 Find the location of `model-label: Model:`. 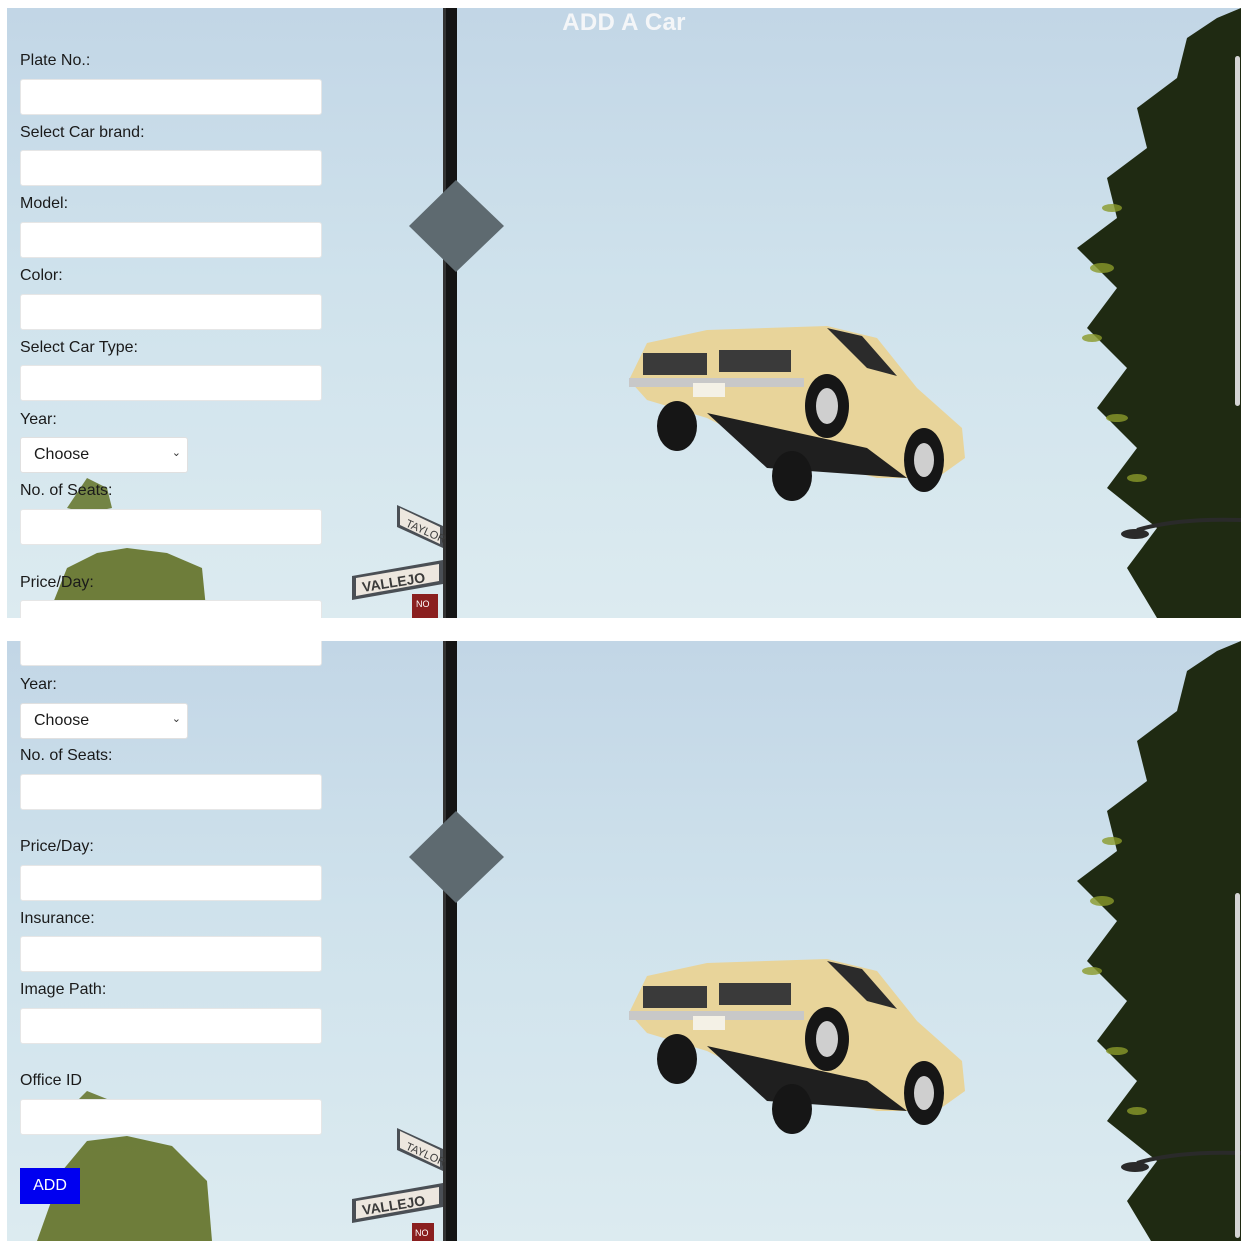

model-label: Model: is located at coordinates (44, 203).